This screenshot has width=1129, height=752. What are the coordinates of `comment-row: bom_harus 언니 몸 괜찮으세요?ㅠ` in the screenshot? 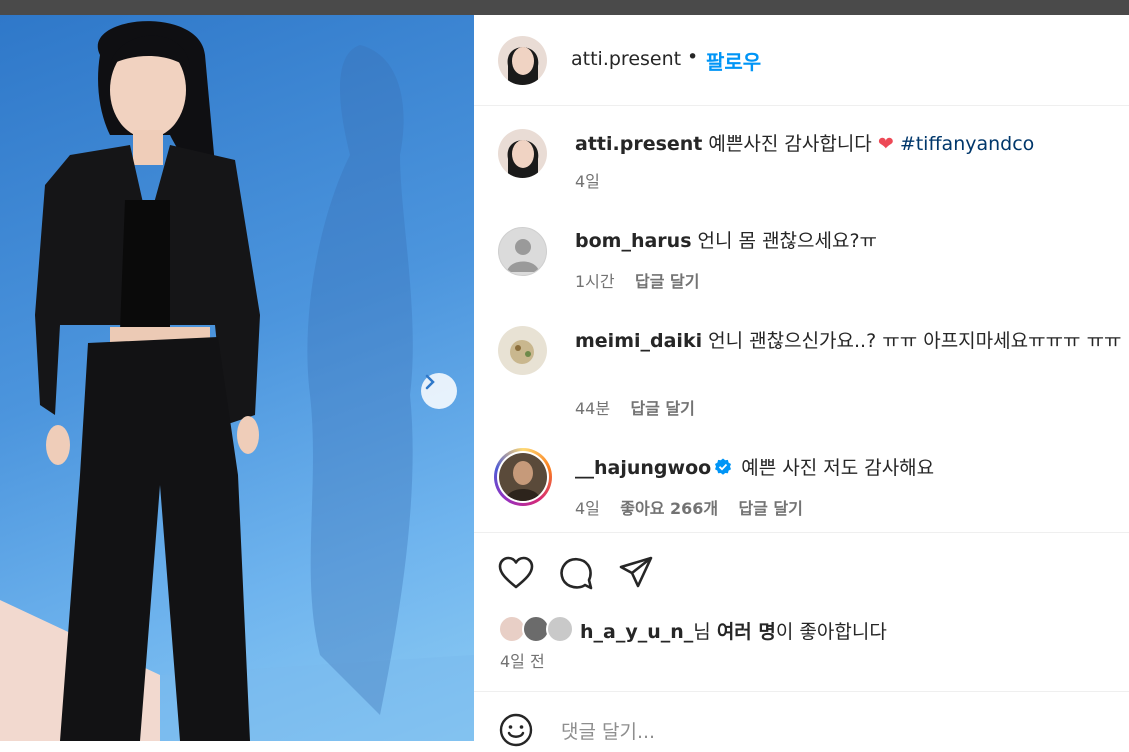 It's located at (851, 241).